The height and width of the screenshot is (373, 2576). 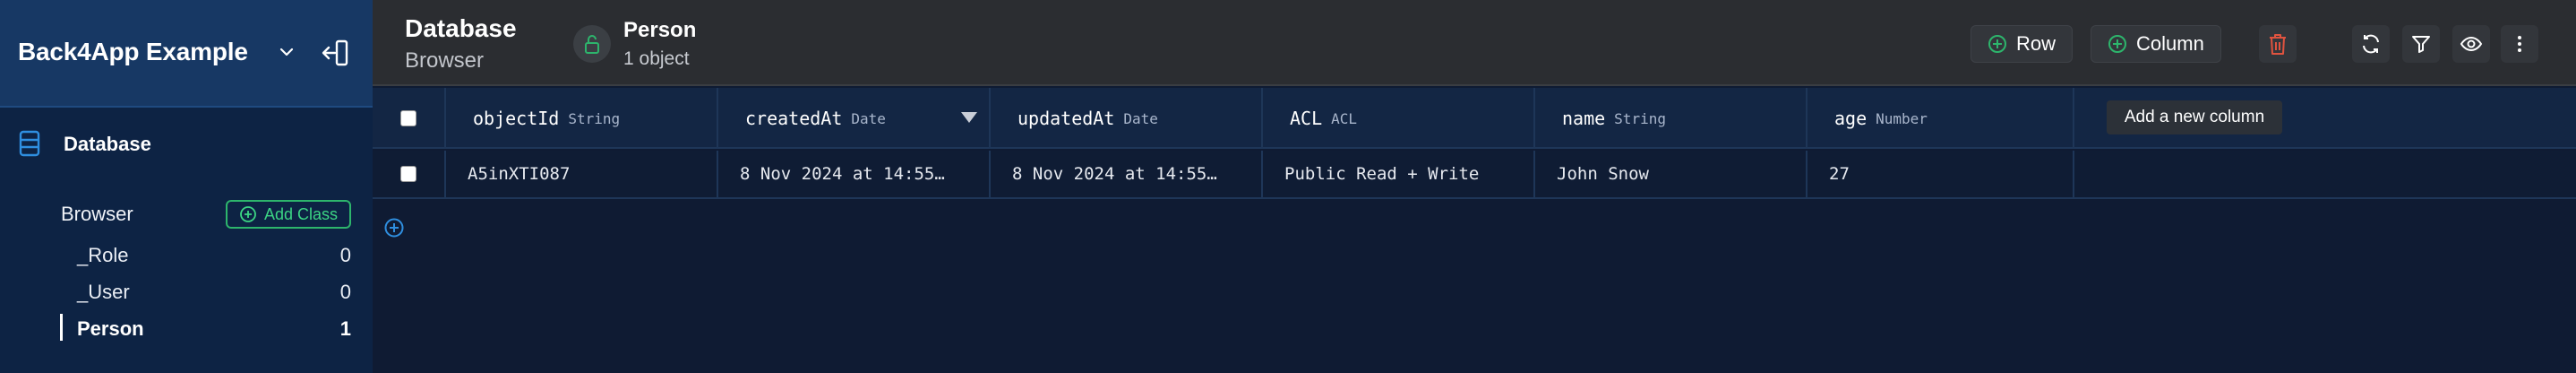 I want to click on column-type: Number, so click(x=1902, y=118).